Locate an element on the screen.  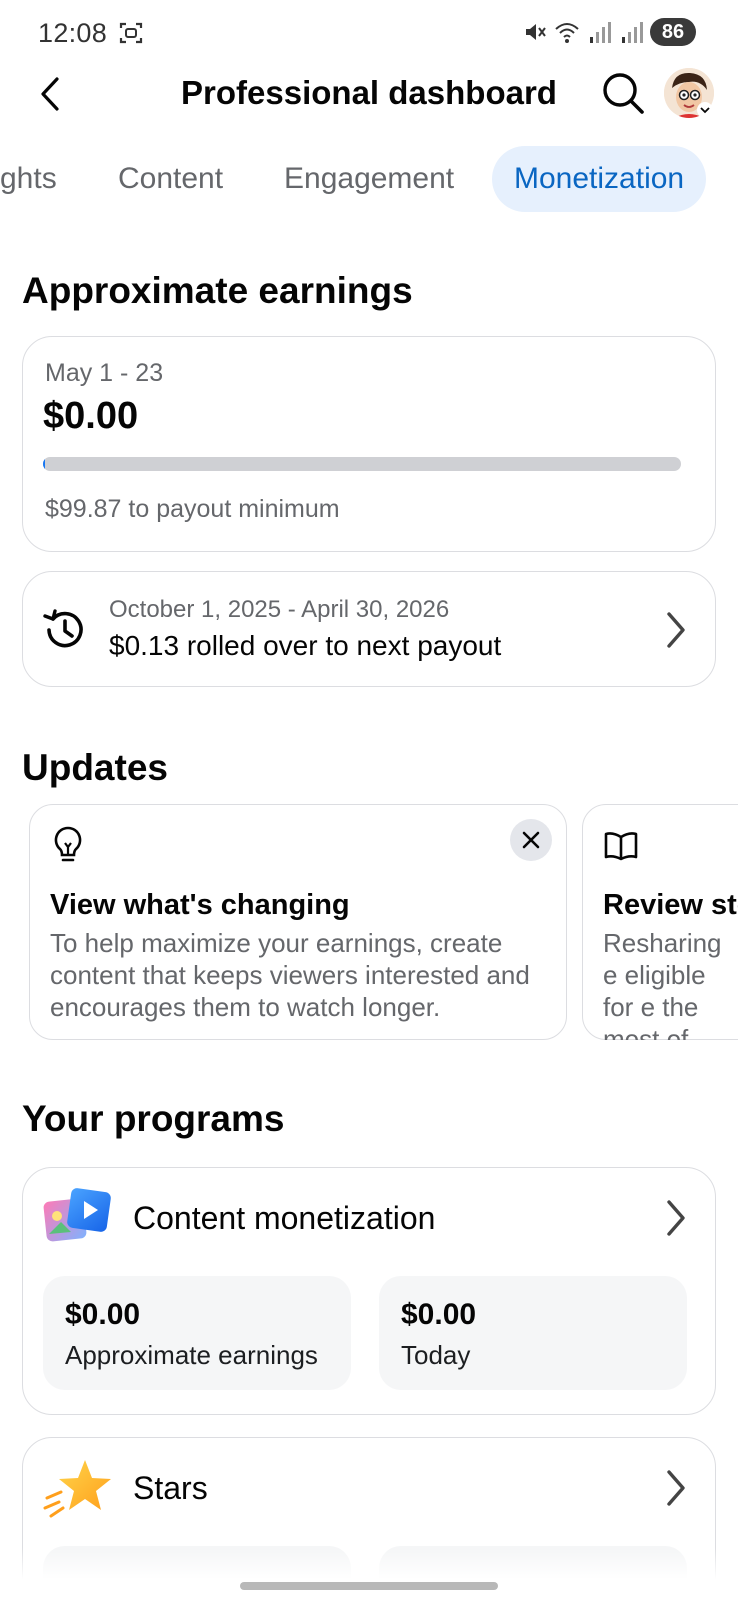
tab-insights-label: ghts is located at coordinates (28, 178).